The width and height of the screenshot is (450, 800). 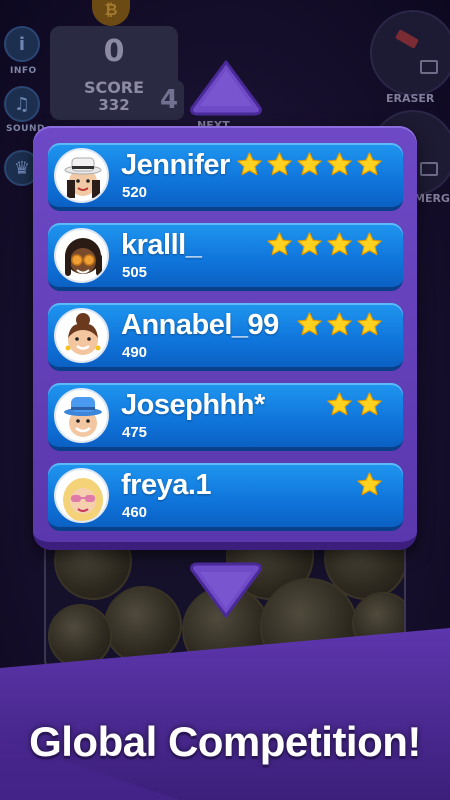 I want to click on info-label: INFO, so click(x=23, y=71).